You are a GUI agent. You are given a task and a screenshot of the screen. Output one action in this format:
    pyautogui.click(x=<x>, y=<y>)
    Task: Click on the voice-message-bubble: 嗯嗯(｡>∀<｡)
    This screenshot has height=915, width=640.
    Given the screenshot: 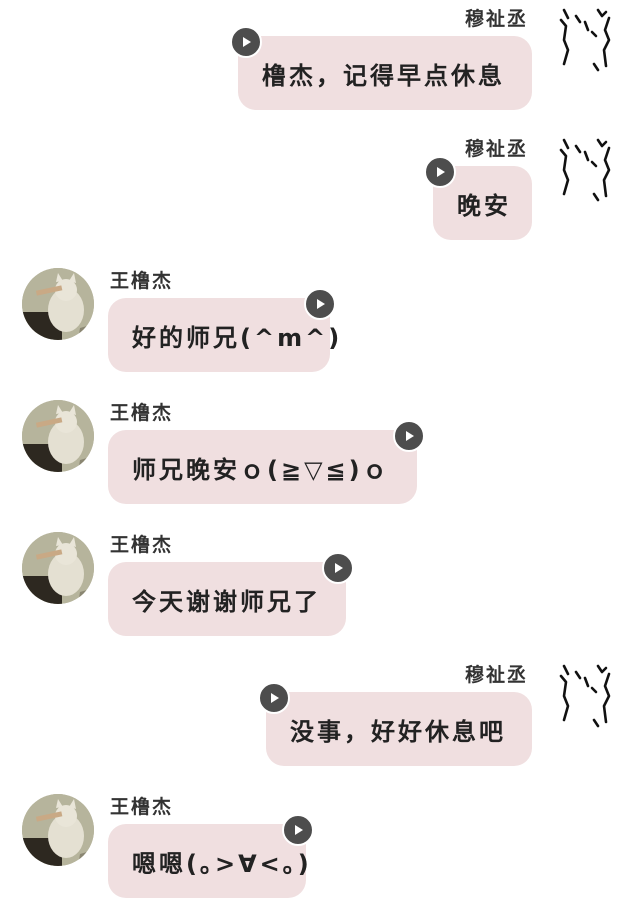 What is the action you would take?
    pyautogui.click(x=208, y=861)
    